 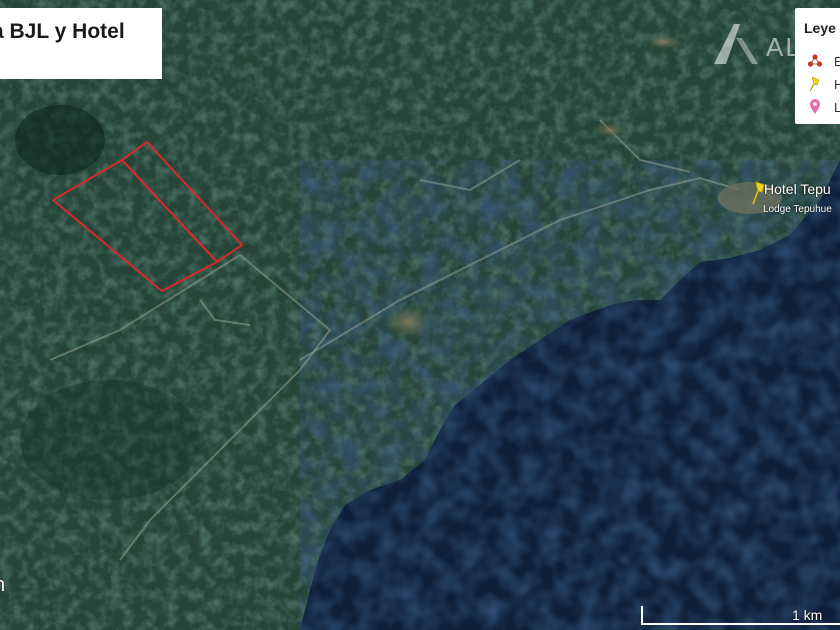 I want to click on legend-title: Leye, so click(x=820, y=28).